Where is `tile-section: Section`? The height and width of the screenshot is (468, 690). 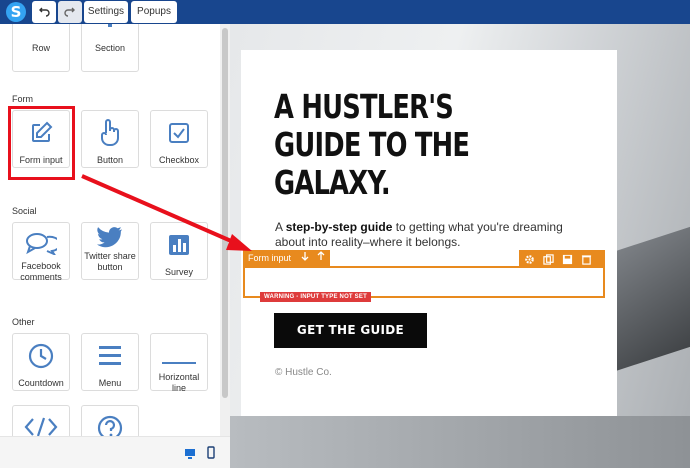
tile-section: Section is located at coordinates (110, 48).